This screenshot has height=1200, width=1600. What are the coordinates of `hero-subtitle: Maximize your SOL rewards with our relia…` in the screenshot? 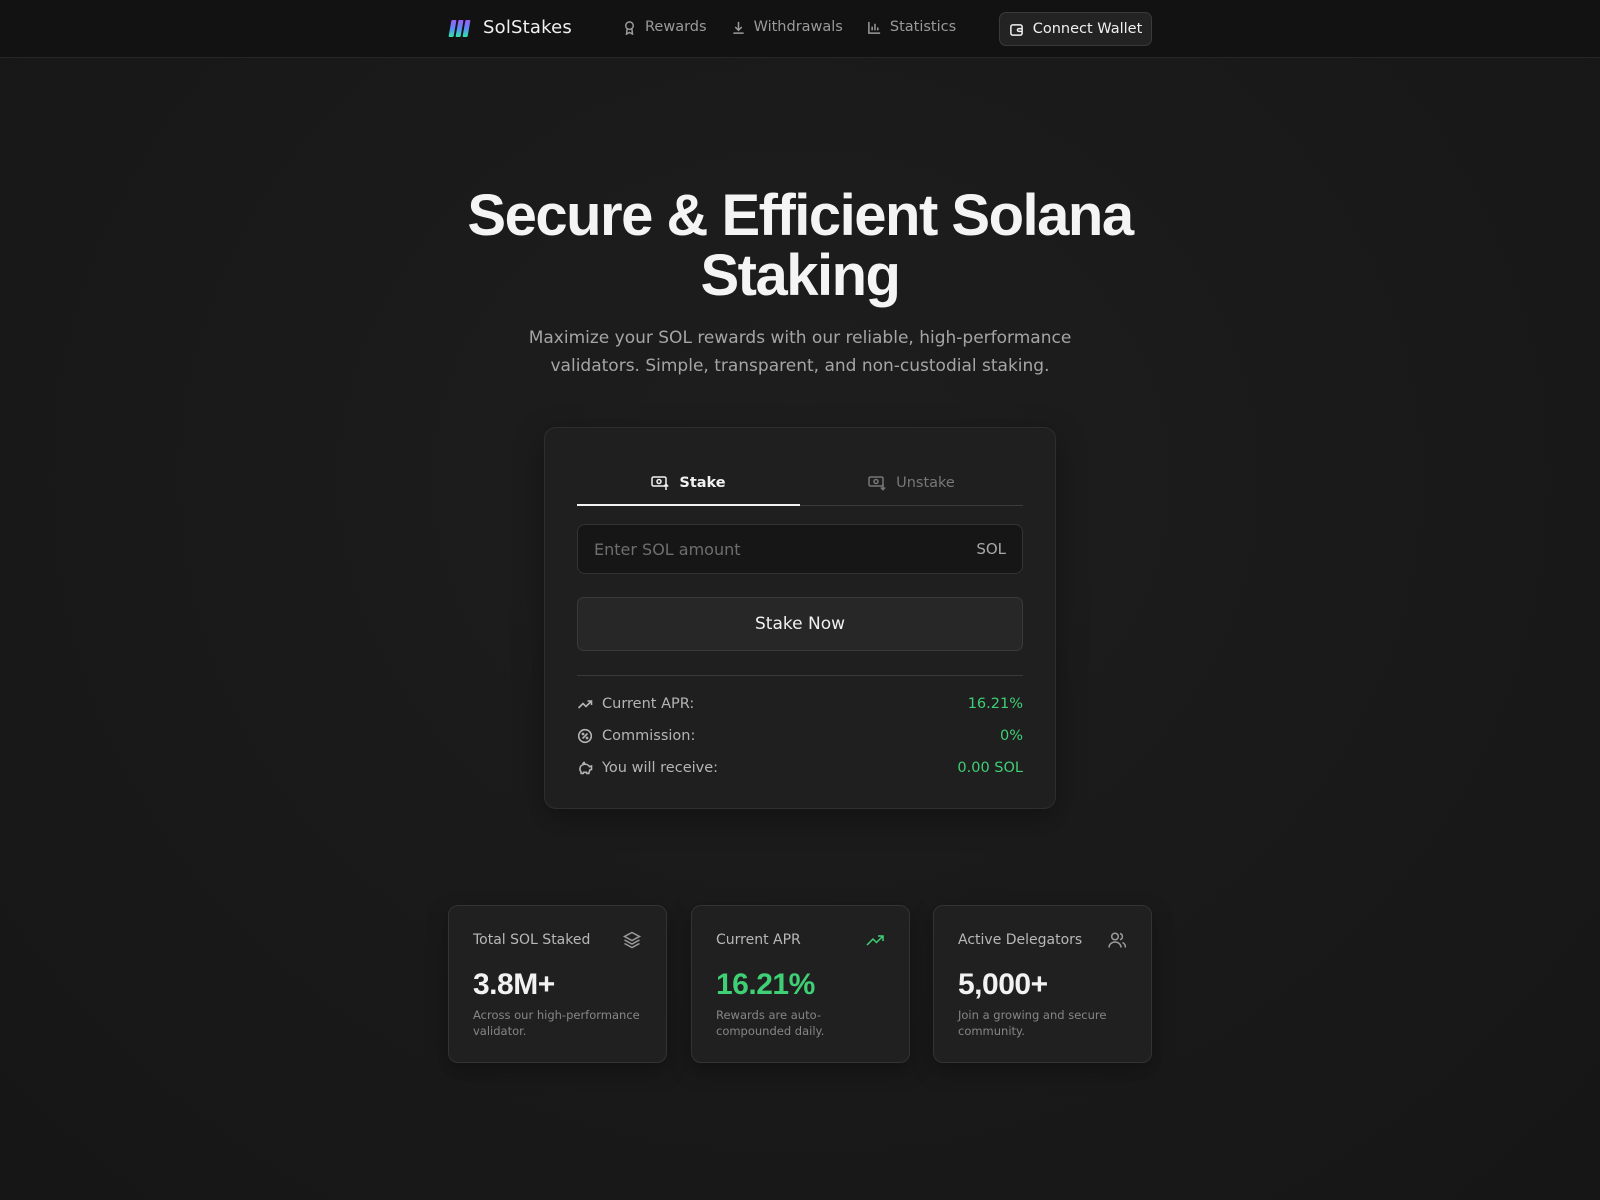 It's located at (800, 352).